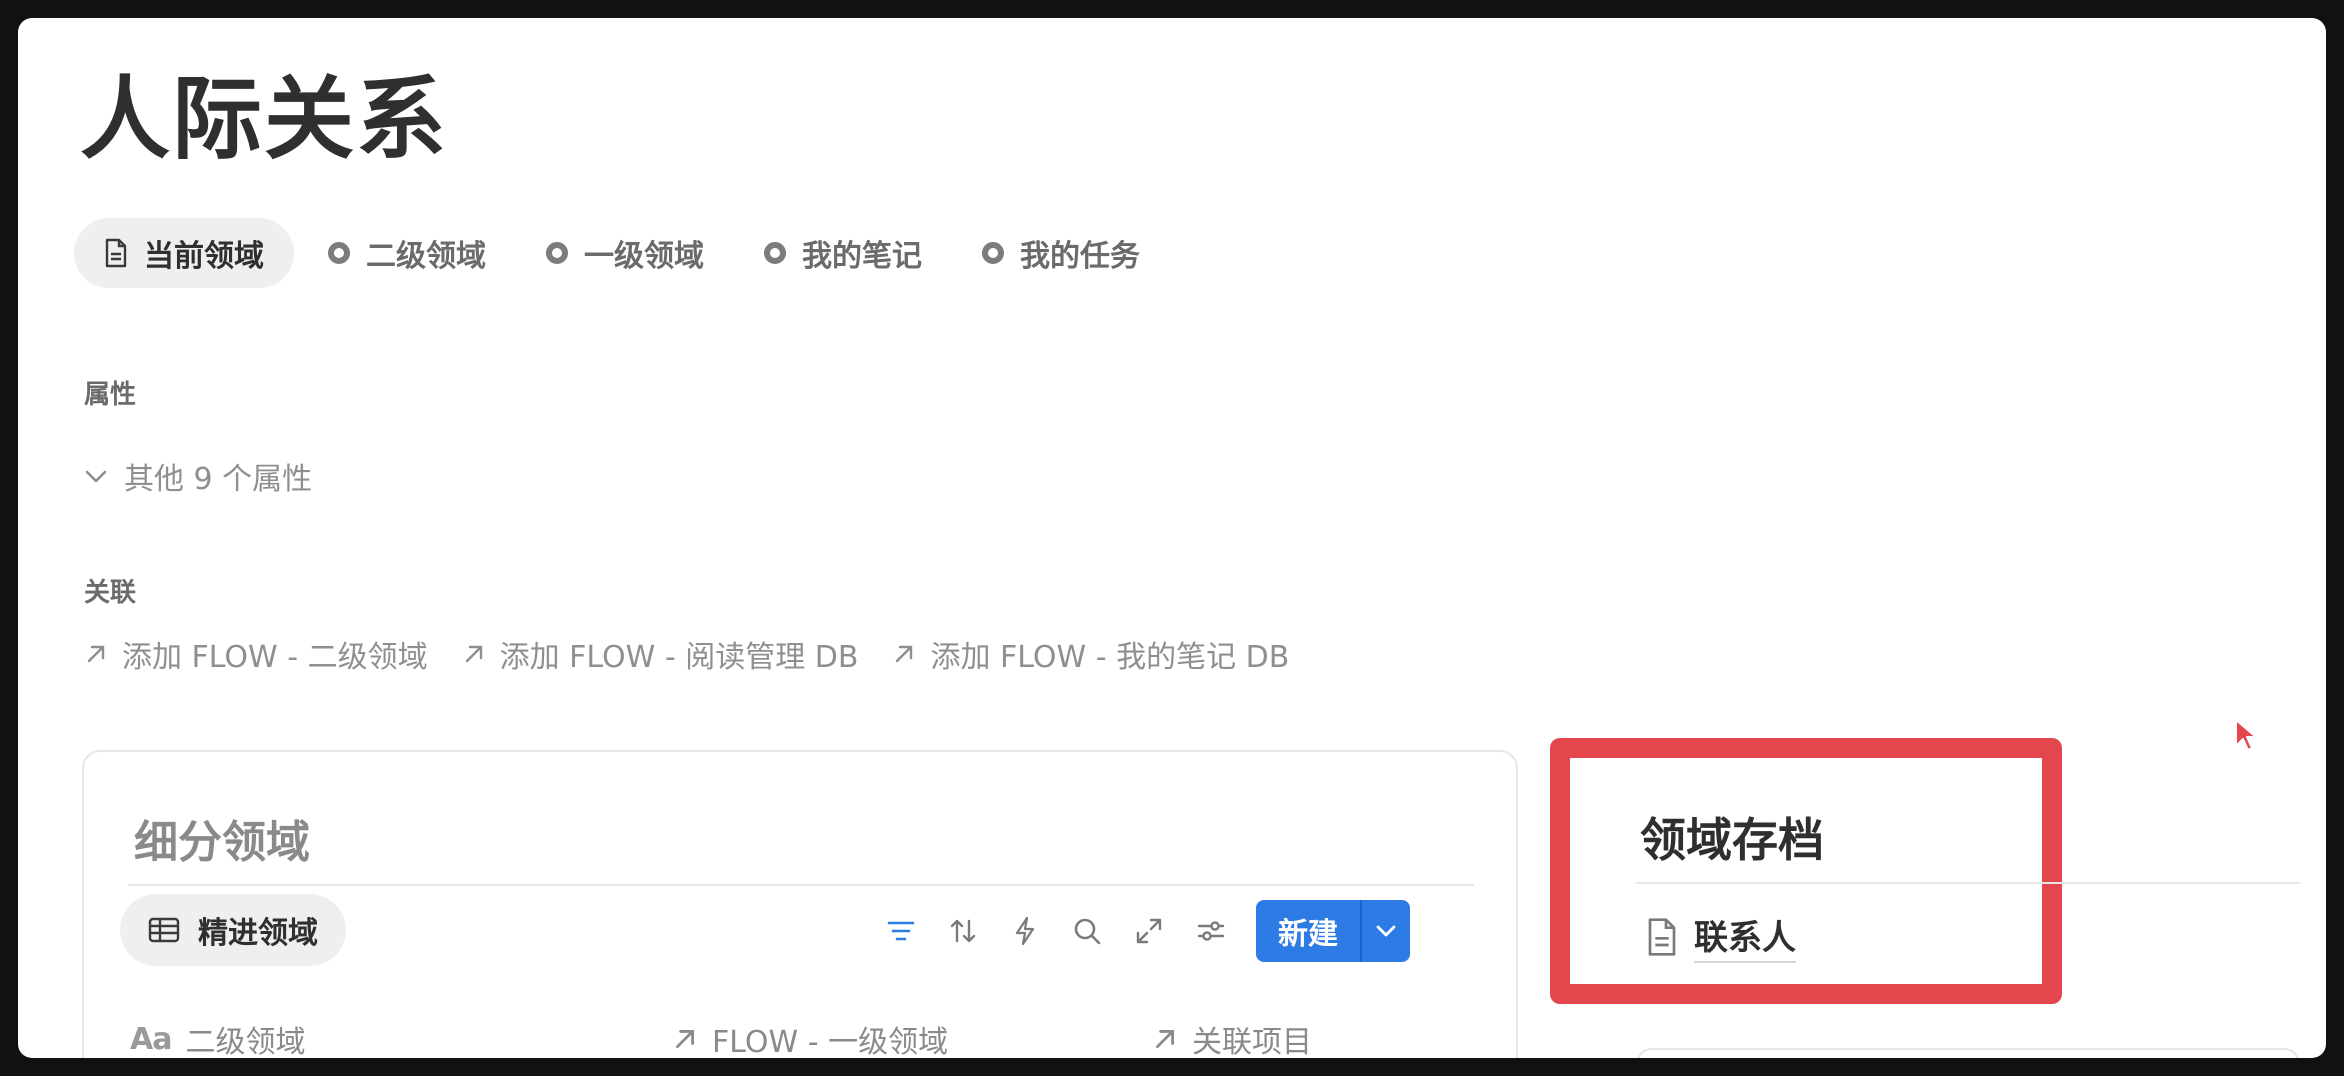 The width and height of the screenshot is (2344, 1076). What do you see at coordinates (164, 930) in the screenshot?
I see `table-icon` at bounding box center [164, 930].